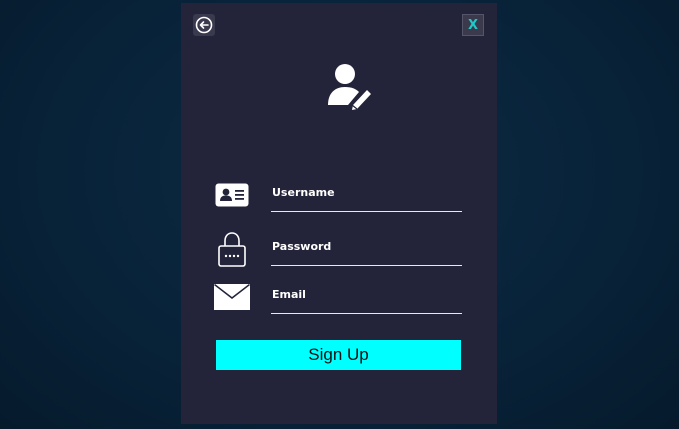  I want to click on password-icon-wrap, so click(232, 249).